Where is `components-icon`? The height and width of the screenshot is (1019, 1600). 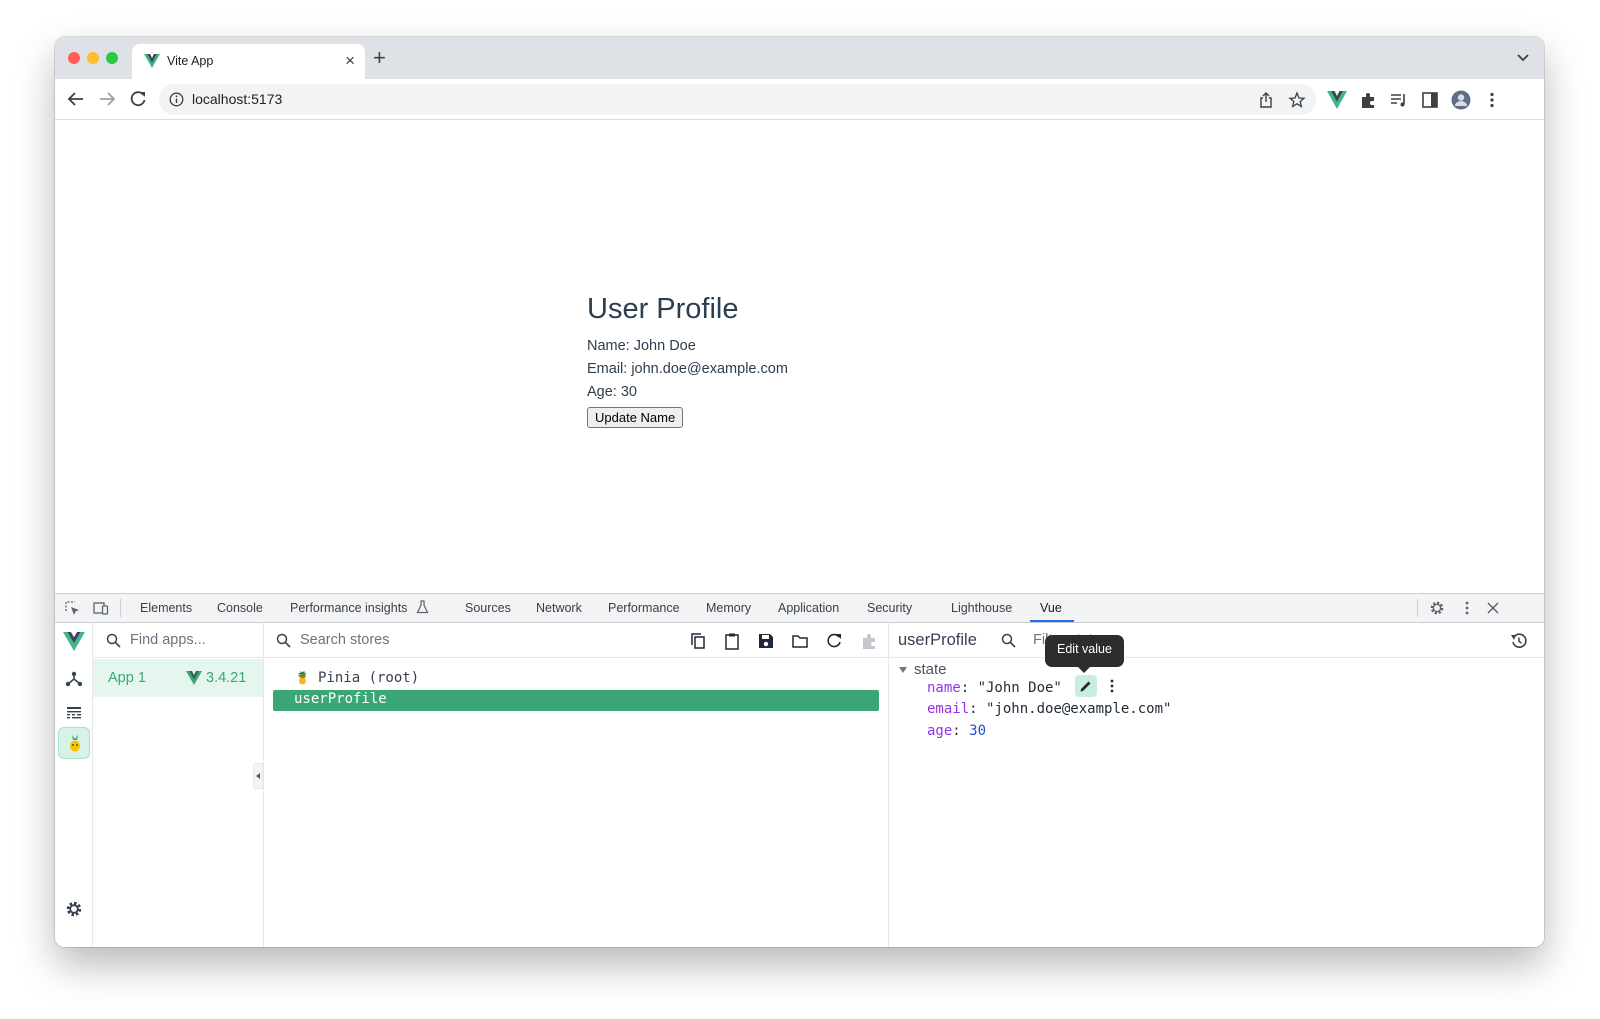 components-icon is located at coordinates (74, 679).